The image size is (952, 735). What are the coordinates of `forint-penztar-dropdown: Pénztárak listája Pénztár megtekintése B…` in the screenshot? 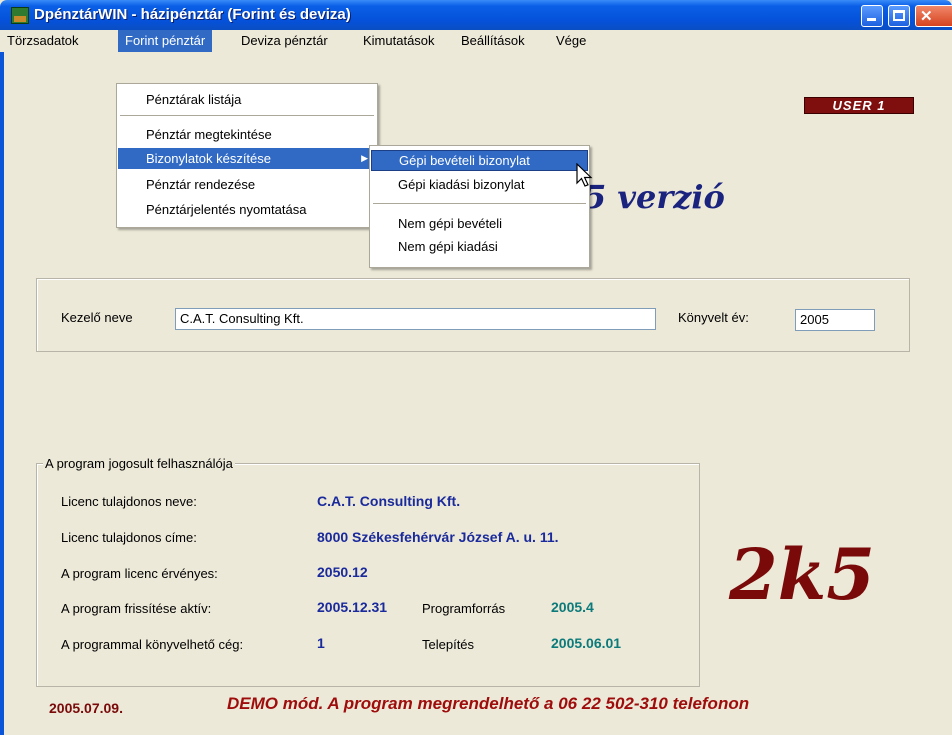 It's located at (247, 155).